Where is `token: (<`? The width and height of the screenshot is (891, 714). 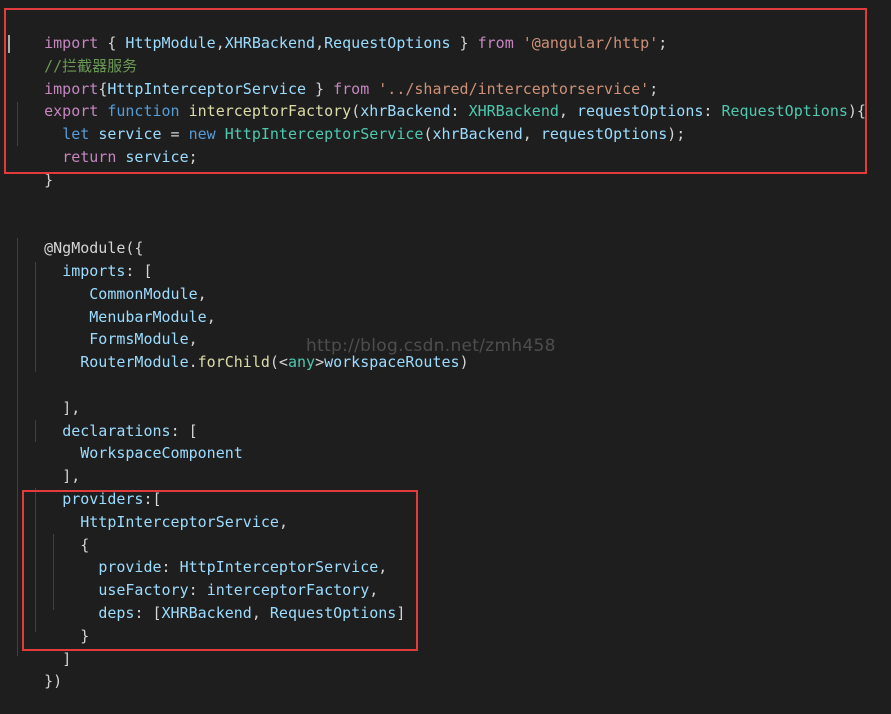
token: (< is located at coordinates (278, 362).